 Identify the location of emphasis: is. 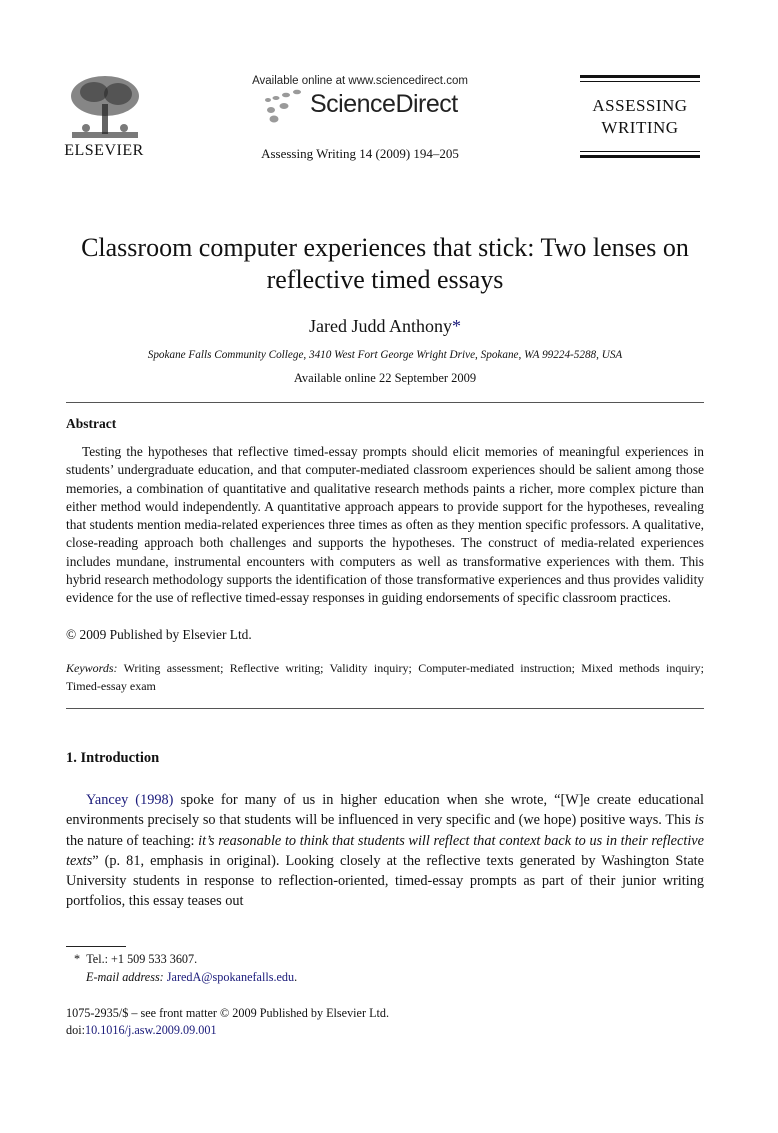
(699, 820).